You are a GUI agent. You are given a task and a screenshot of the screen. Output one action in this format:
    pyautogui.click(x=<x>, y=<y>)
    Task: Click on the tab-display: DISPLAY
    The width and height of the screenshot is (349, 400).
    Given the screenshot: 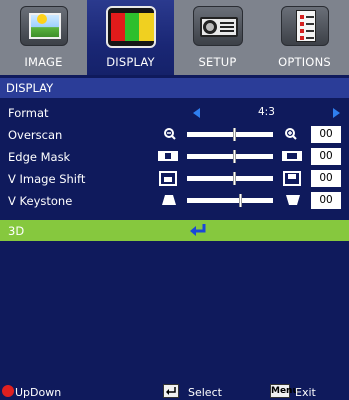 What is the action you would take?
    pyautogui.click(x=130, y=37)
    